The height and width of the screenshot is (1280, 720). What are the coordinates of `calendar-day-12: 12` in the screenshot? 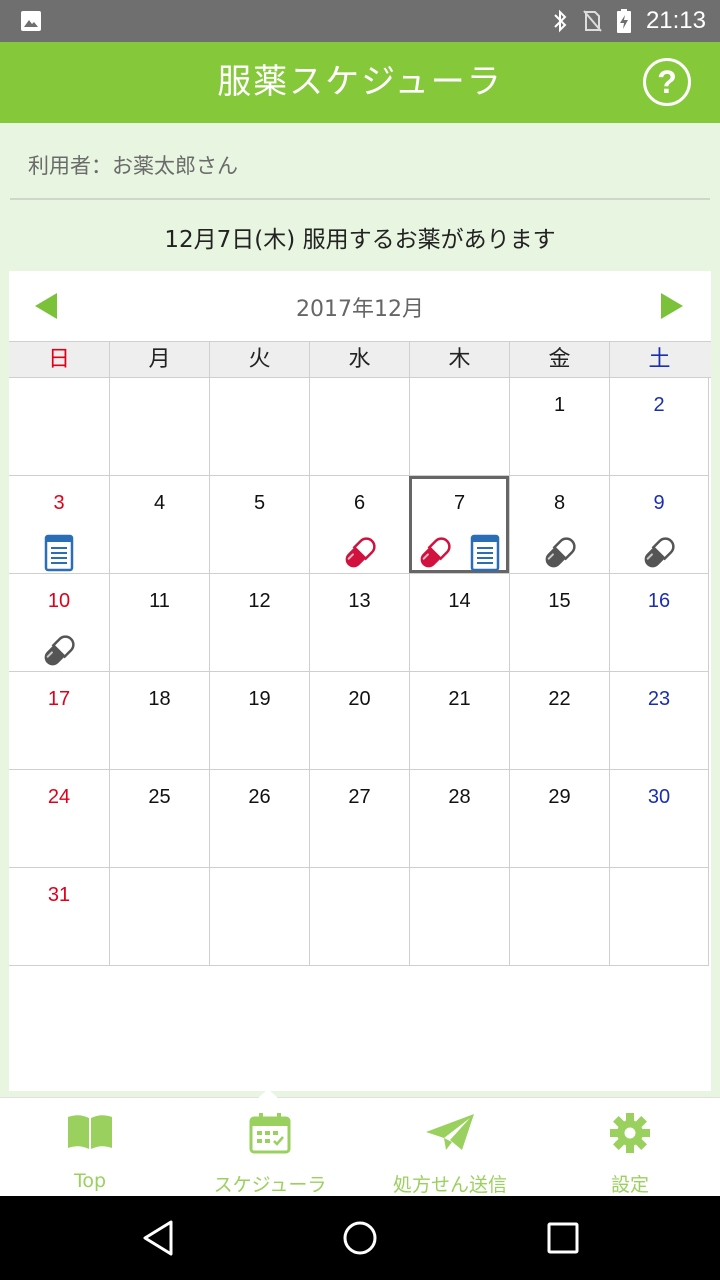 It's located at (259, 622).